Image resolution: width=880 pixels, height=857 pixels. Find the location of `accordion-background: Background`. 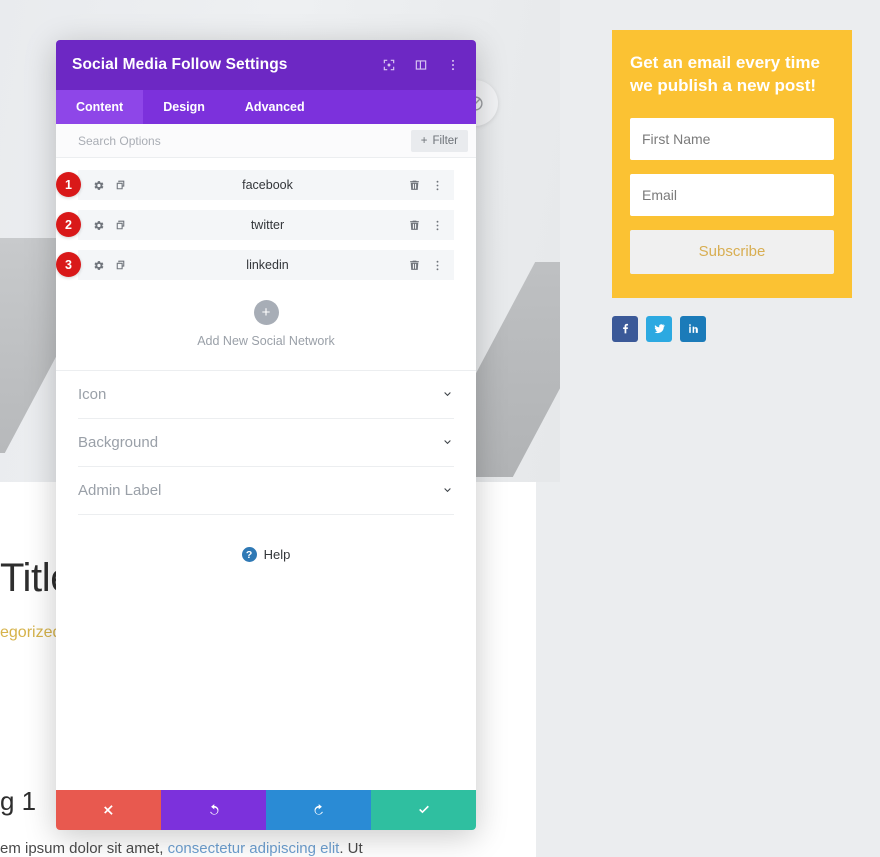

accordion-background: Background is located at coordinates (266, 443).